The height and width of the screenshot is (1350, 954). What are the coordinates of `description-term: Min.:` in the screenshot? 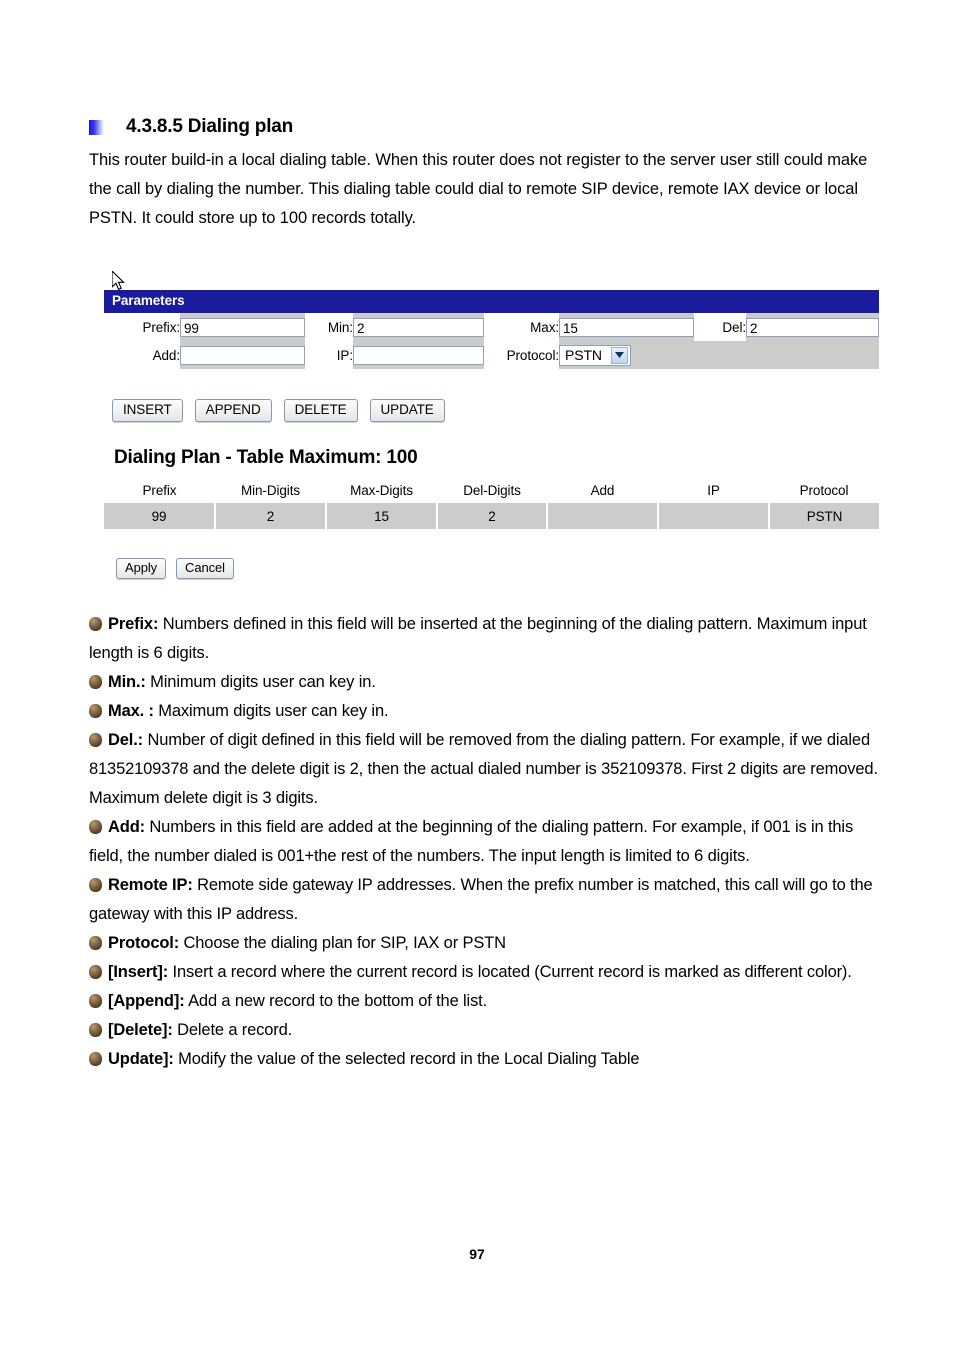 It's located at (127, 682).